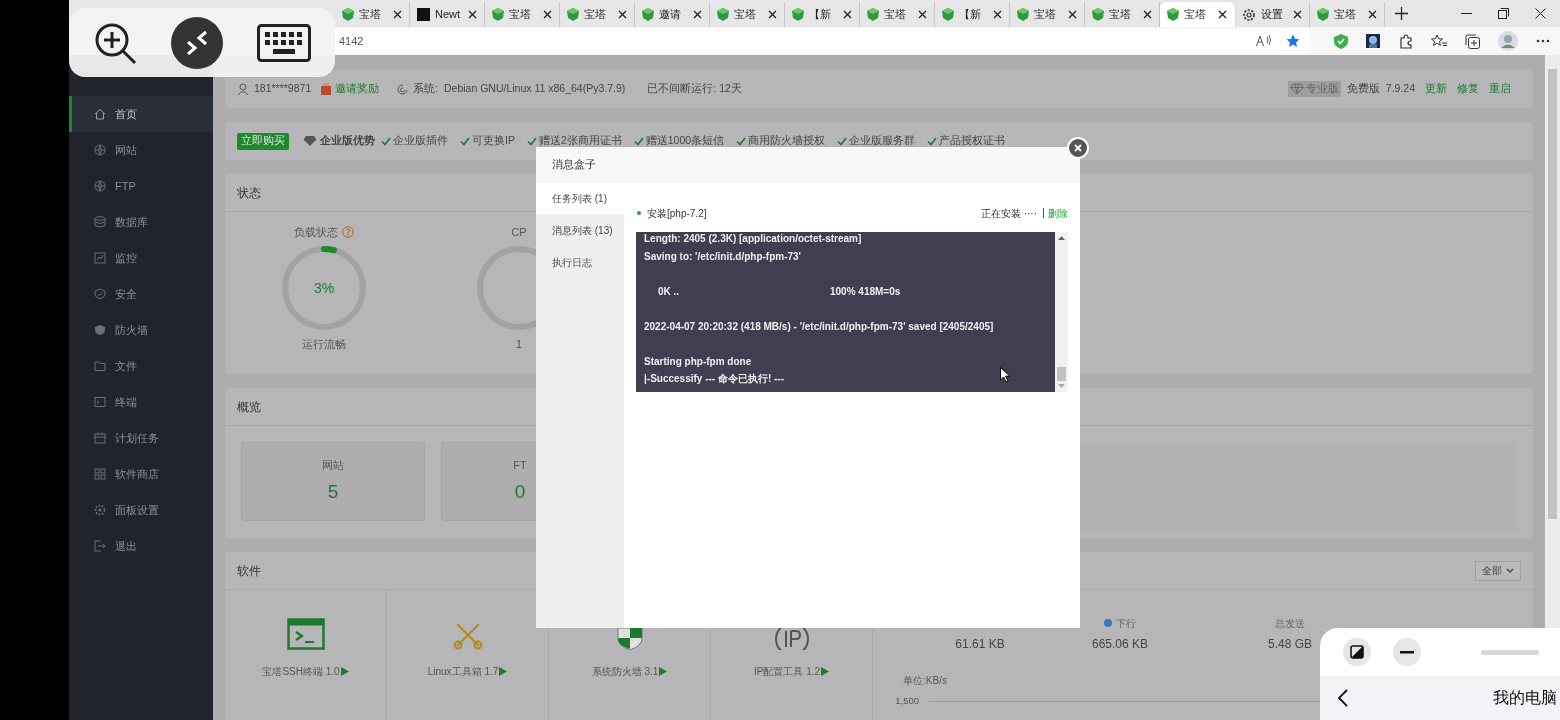 The width and height of the screenshot is (1560, 720). I want to click on back-icon, so click(1343, 698).